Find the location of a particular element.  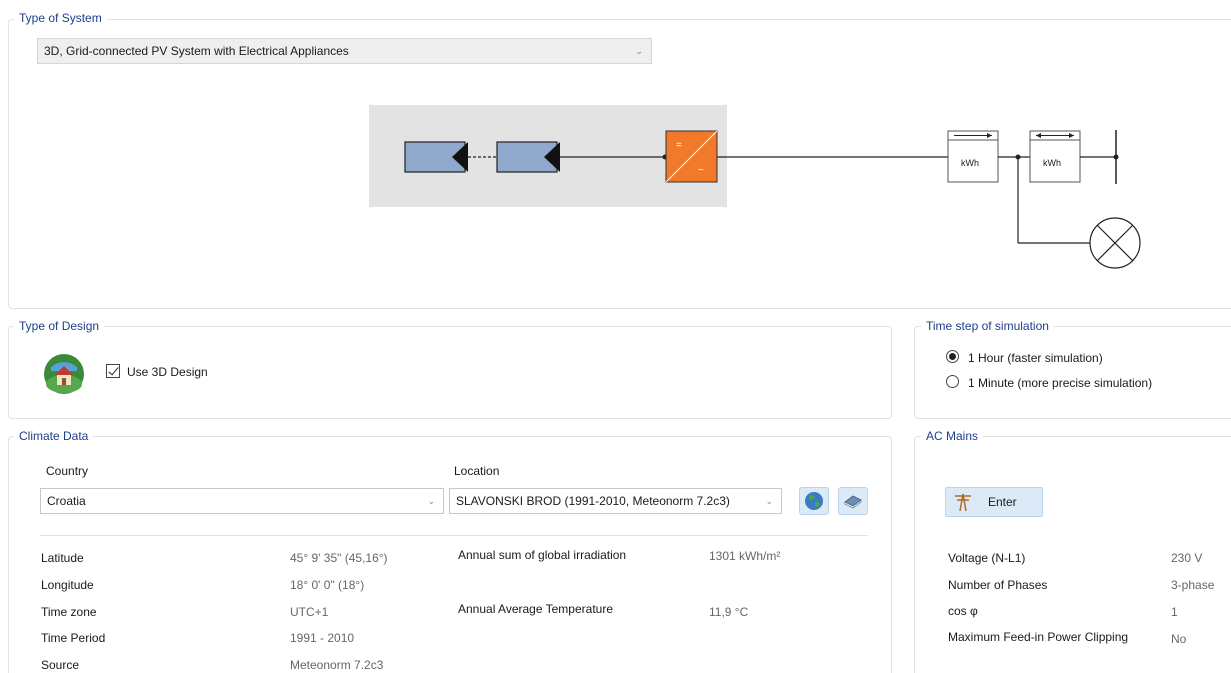

radio-1-minute-label: 1 Minute (more precise simulation) is located at coordinates (1060, 383).